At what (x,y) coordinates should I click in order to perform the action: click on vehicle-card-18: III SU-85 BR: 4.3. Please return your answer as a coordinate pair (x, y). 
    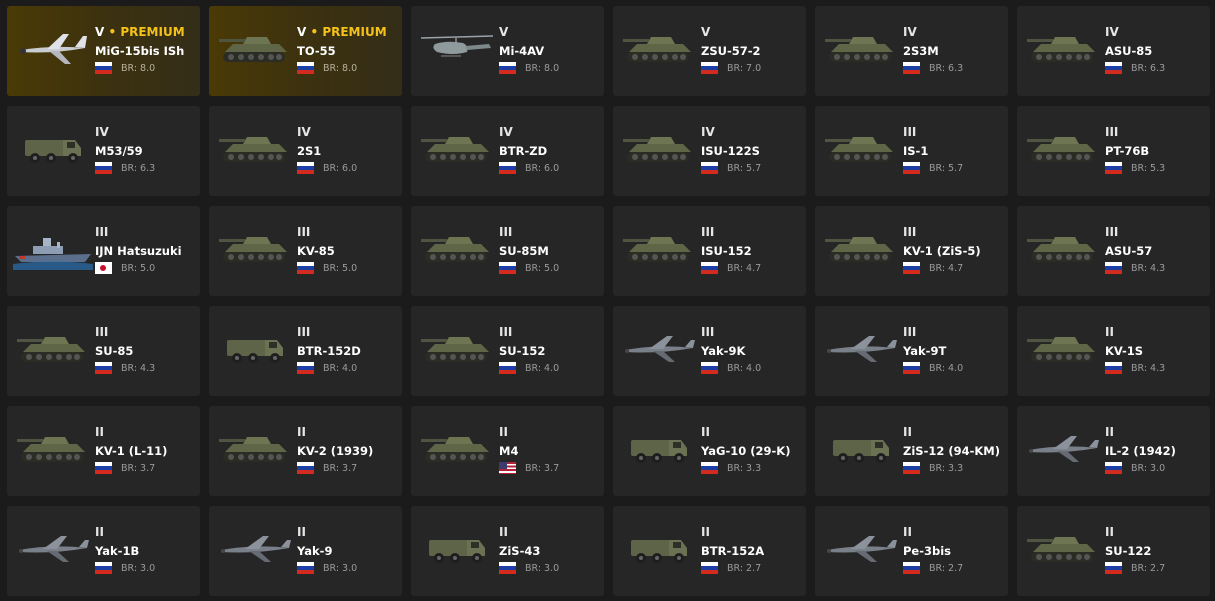
    Looking at the image, I should click on (103, 351).